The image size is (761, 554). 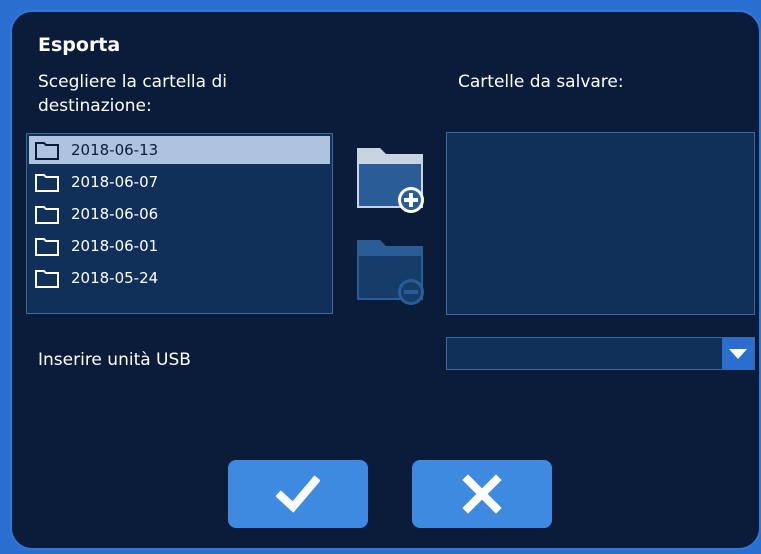 I want to click on save-folders-label: Cartelle da salvare:, so click(x=541, y=82).